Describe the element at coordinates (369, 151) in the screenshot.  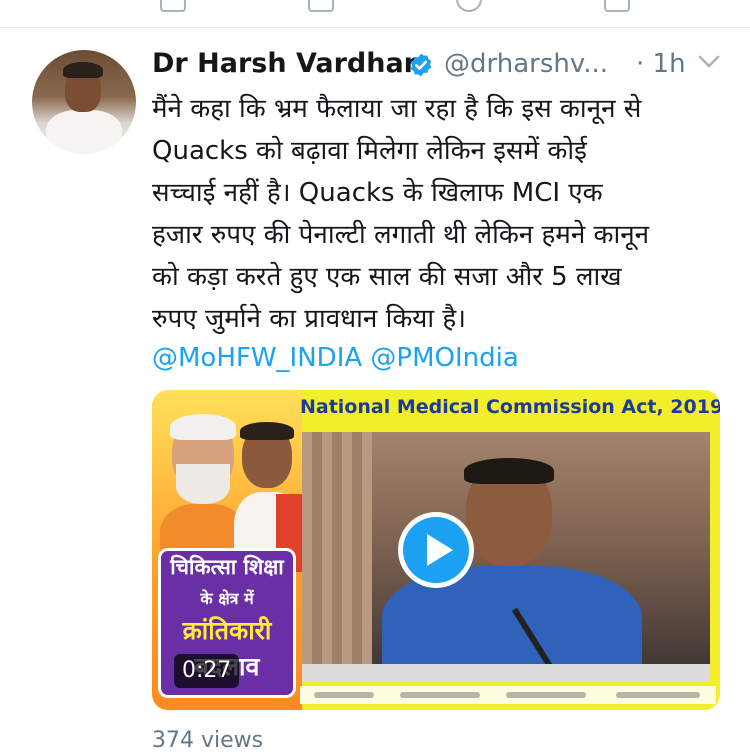
I see `tweet-text-line: Quacks को बढ़ावा मिलेगा लेकिन इसमें कोई` at that location.